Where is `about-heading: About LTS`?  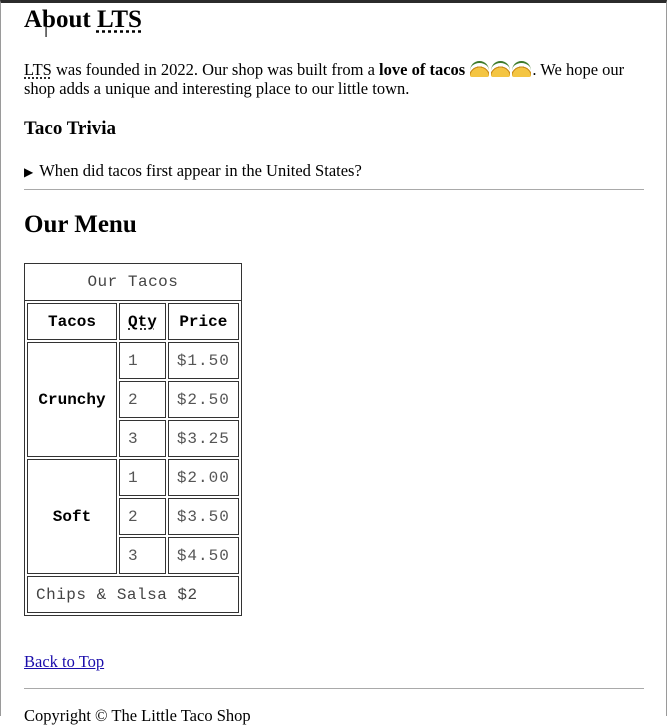 about-heading: About LTS is located at coordinates (83, 19).